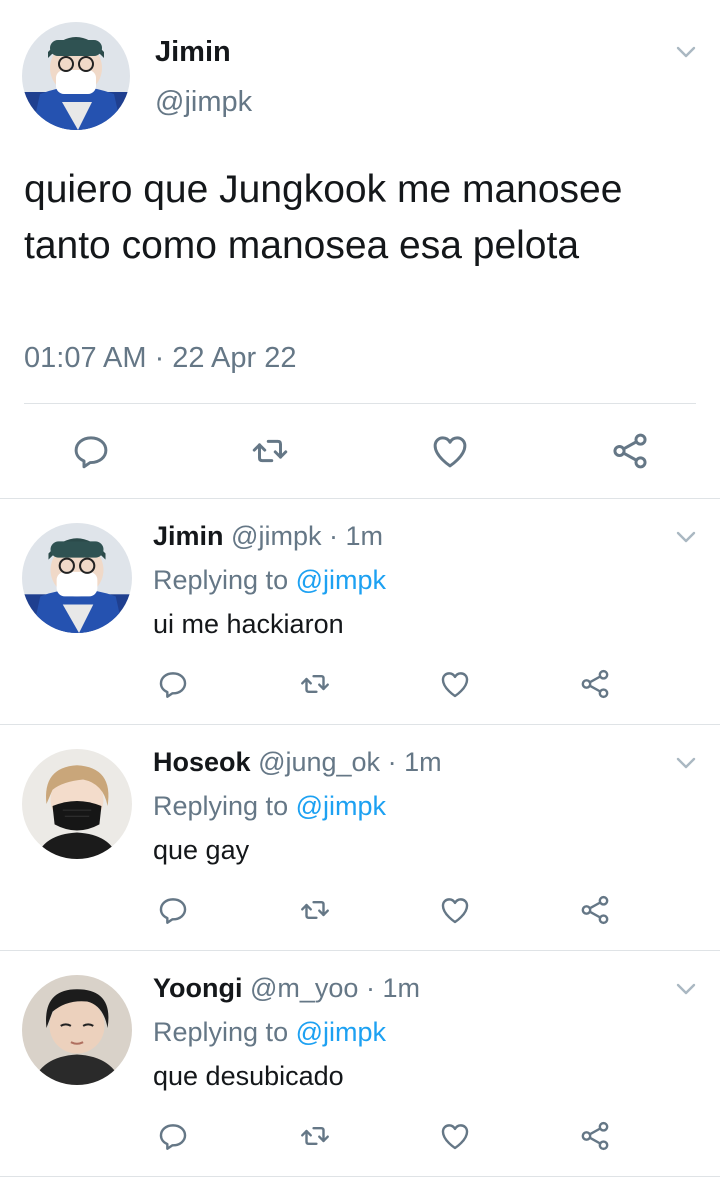  What do you see at coordinates (202, 762) in the screenshot?
I see `author-name: Hoseok` at bounding box center [202, 762].